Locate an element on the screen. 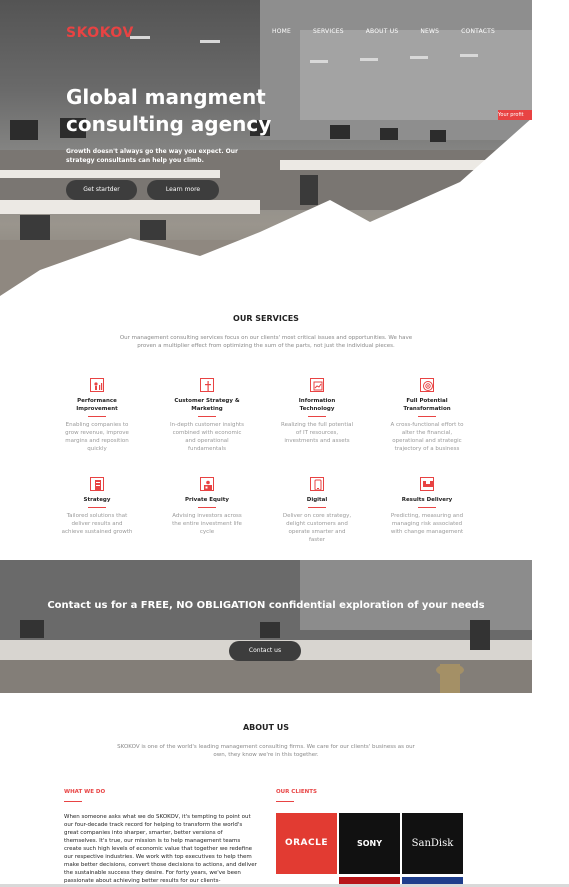 The image size is (569, 887). services-title: OUR SERVICES is located at coordinates (266, 318).